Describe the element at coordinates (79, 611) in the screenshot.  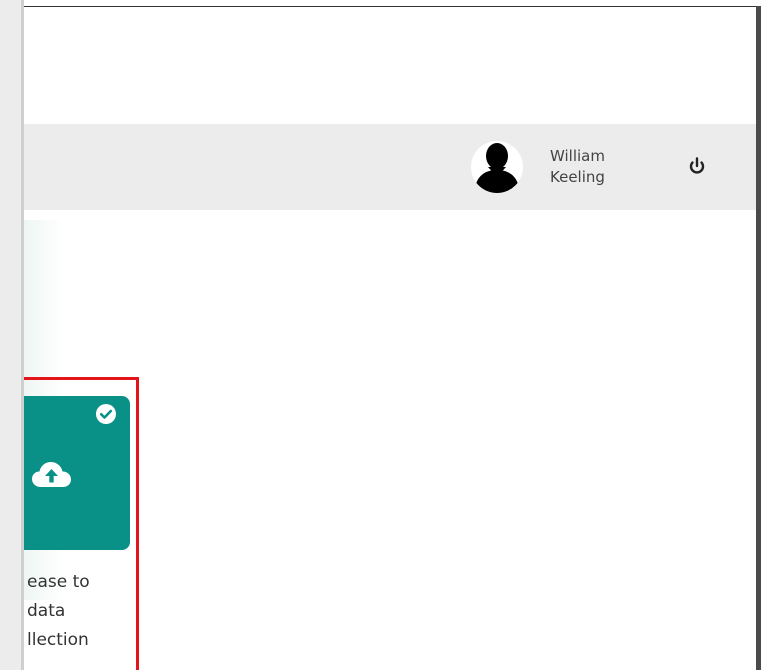
I see `tile-label: ease to data llection` at that location.